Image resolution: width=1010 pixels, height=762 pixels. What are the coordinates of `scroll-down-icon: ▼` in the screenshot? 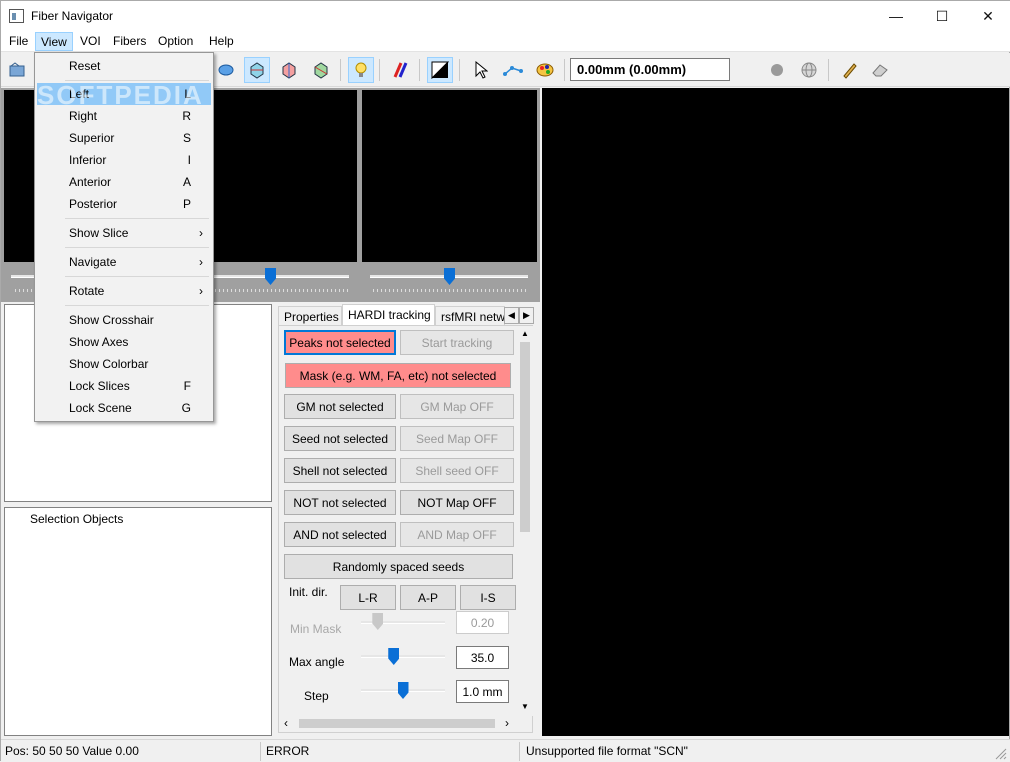 It's located at (525, 706).